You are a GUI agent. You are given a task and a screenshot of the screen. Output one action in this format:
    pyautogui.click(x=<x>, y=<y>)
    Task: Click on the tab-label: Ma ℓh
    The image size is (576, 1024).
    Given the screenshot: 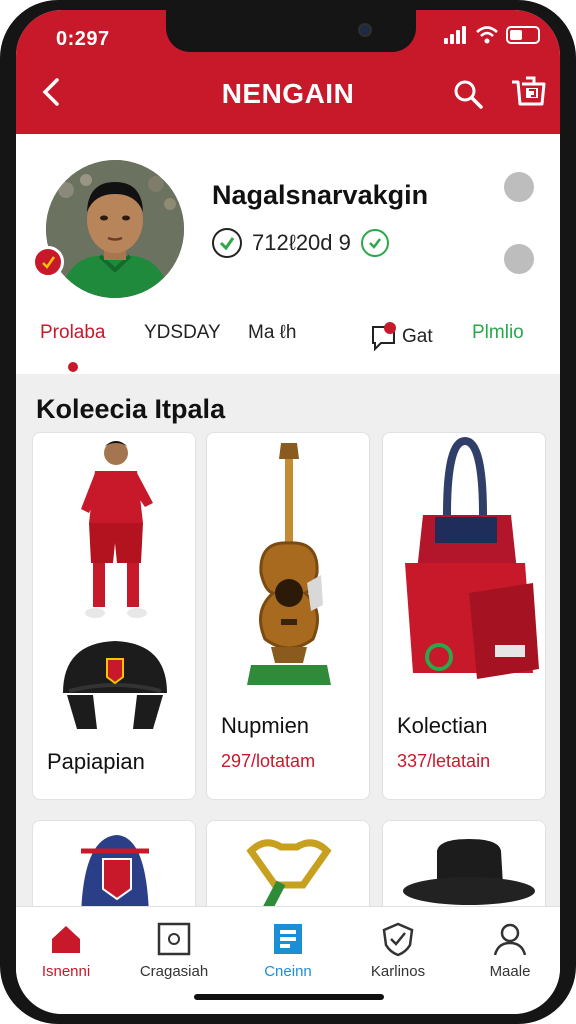 What is the action you would take?
    pyautogui.click(x=272, y=332)
    